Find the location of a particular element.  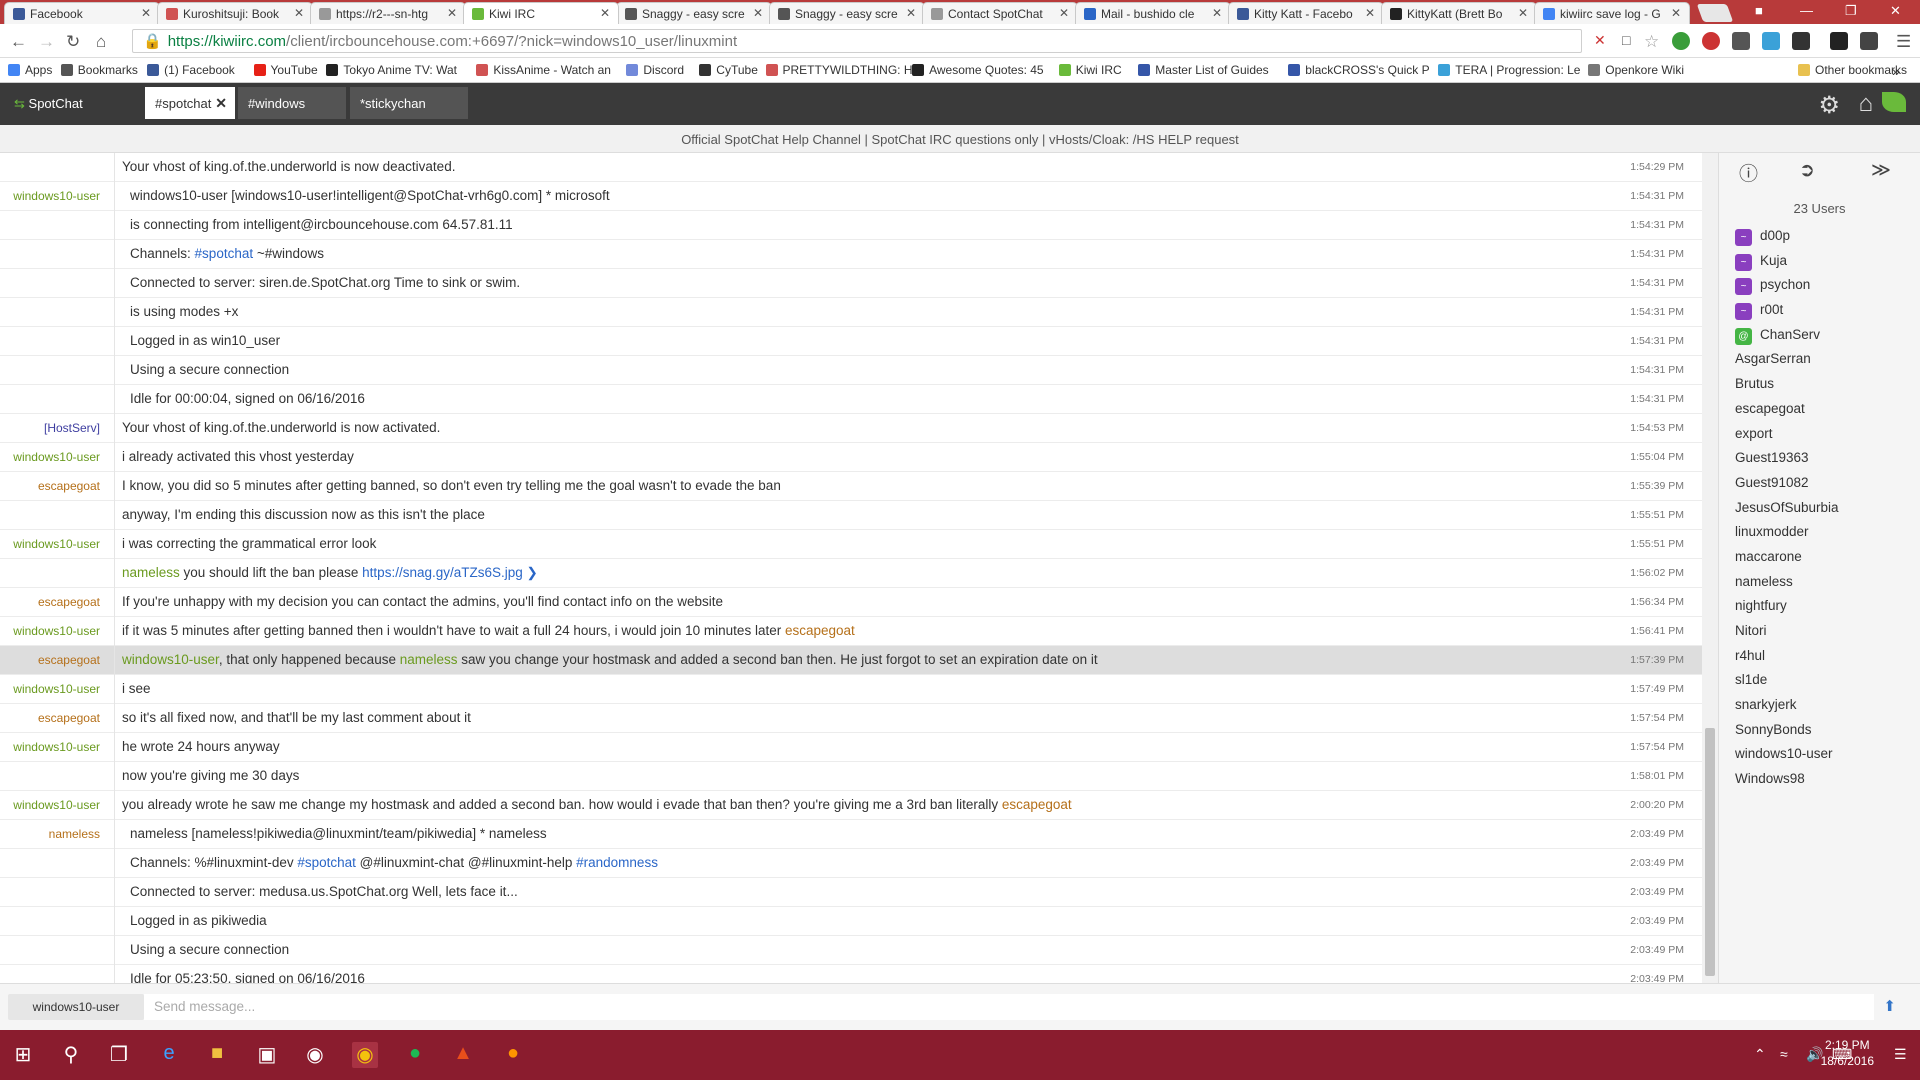

bookmark-item: (1) Facebook is located at coordinates (191, 70).